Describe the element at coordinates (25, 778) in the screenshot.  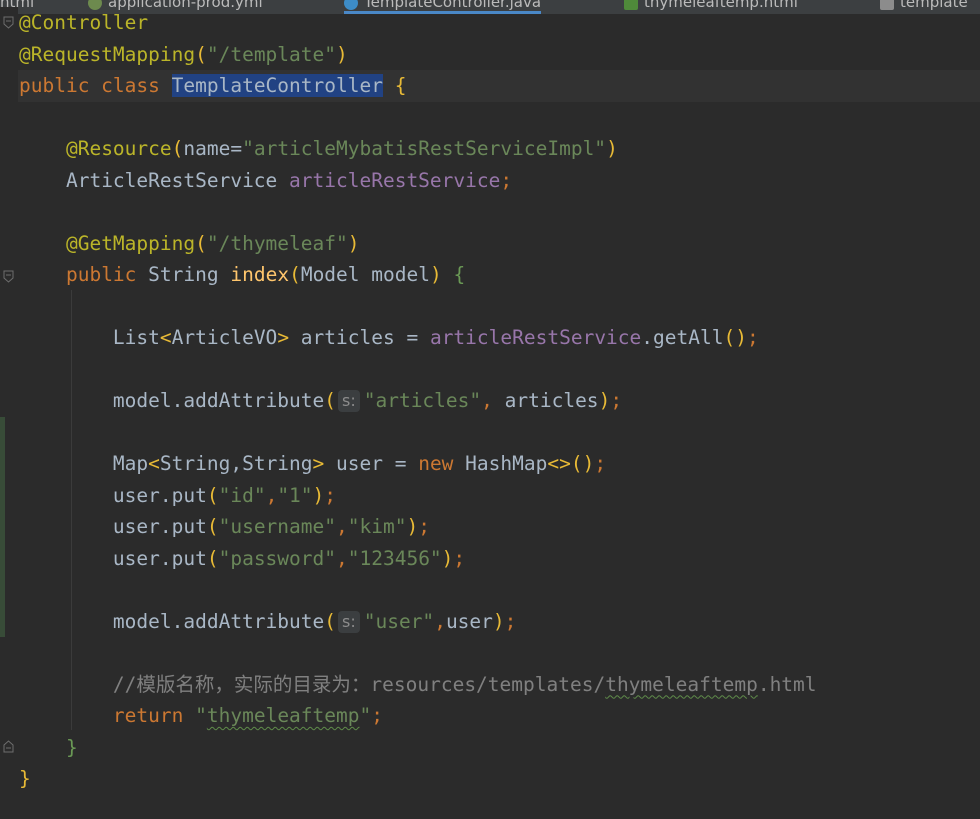
I see `code-line-25: }` at that location.